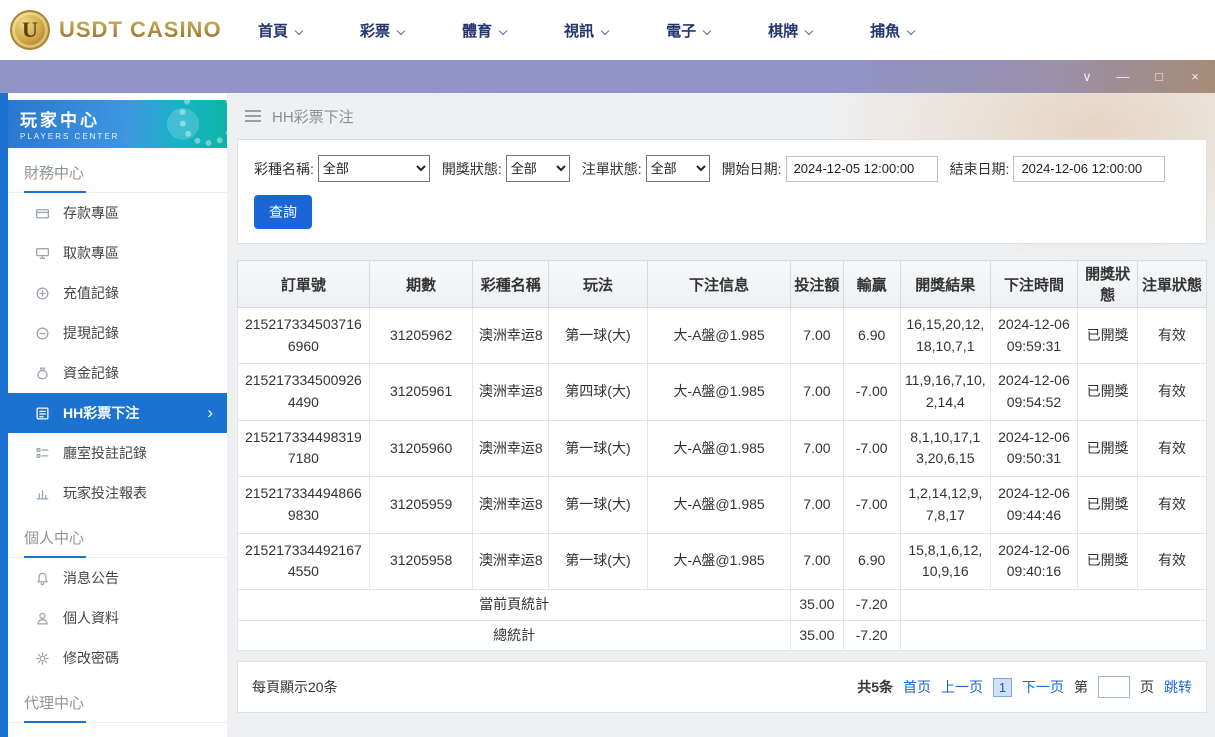 The width and height of the screenshot is (1215, 737). I want to click on nav-item: 體育, so click(485, 30).